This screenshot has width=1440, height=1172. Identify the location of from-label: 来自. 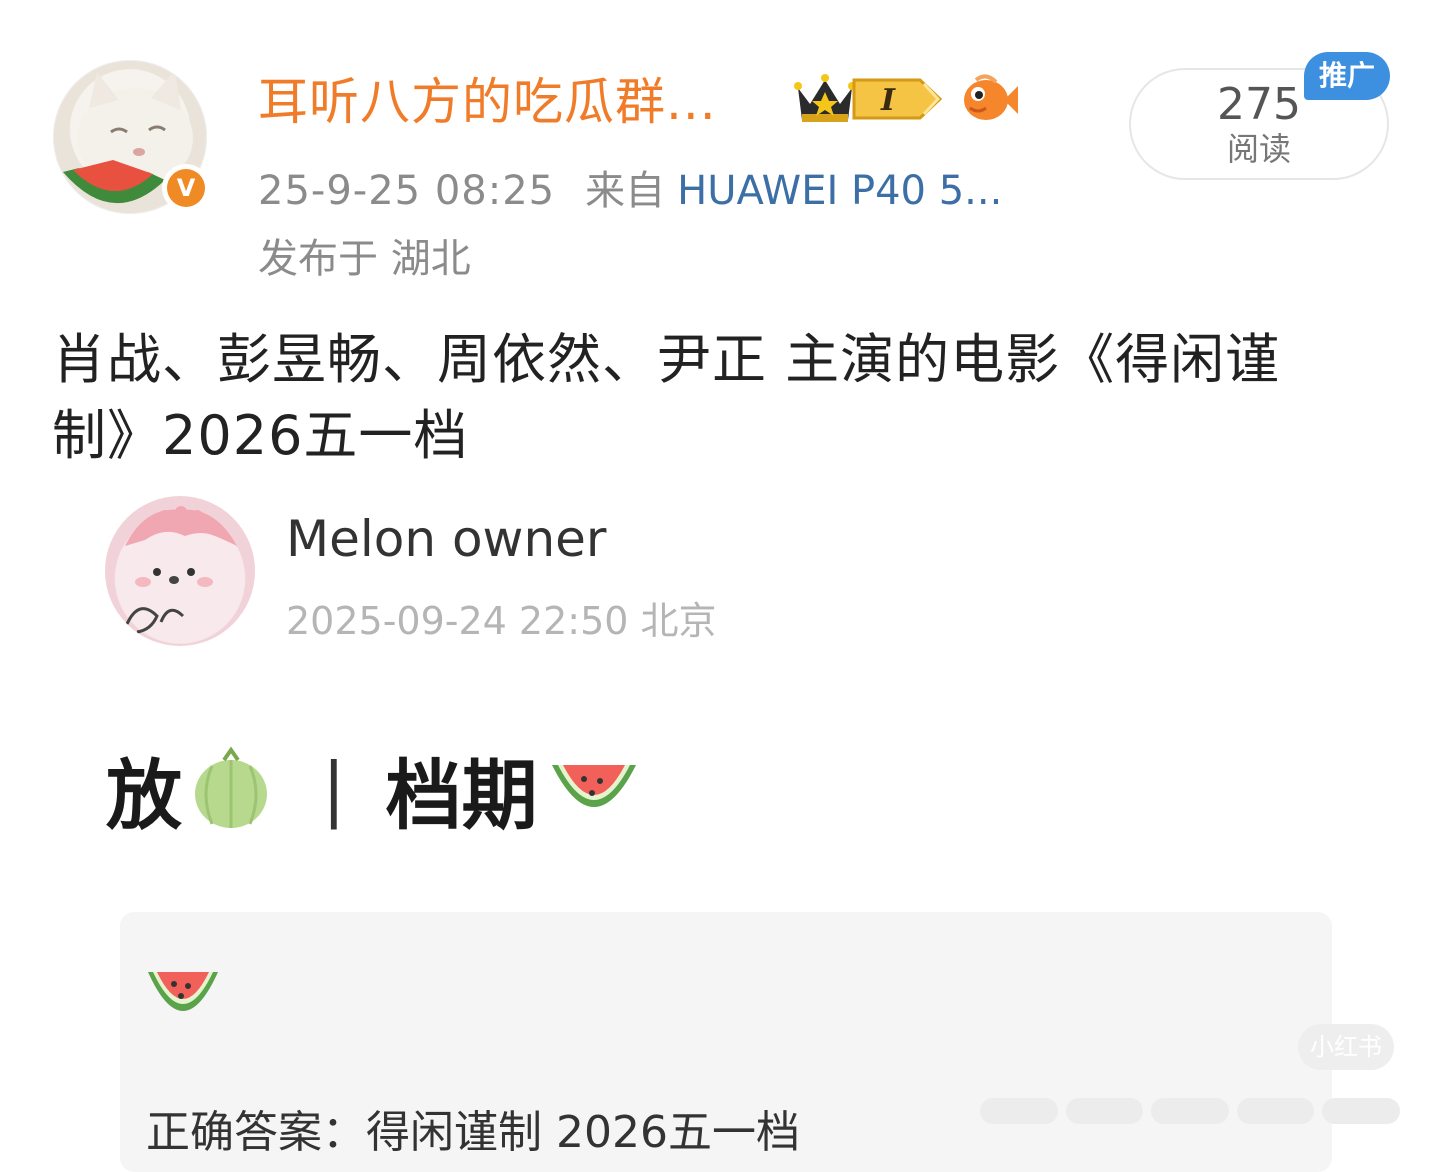
(625, 191).